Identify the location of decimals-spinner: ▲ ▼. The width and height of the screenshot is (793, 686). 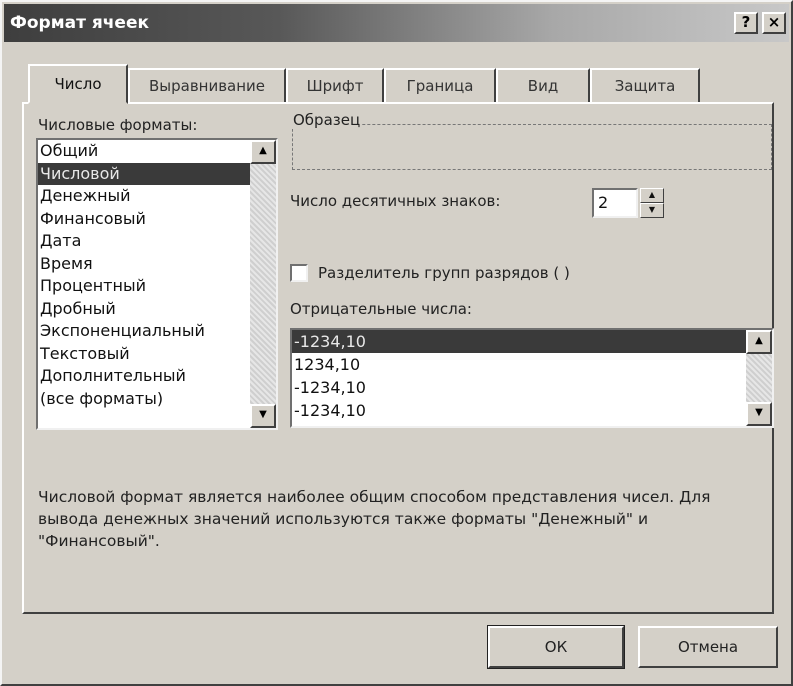
(652, 203).